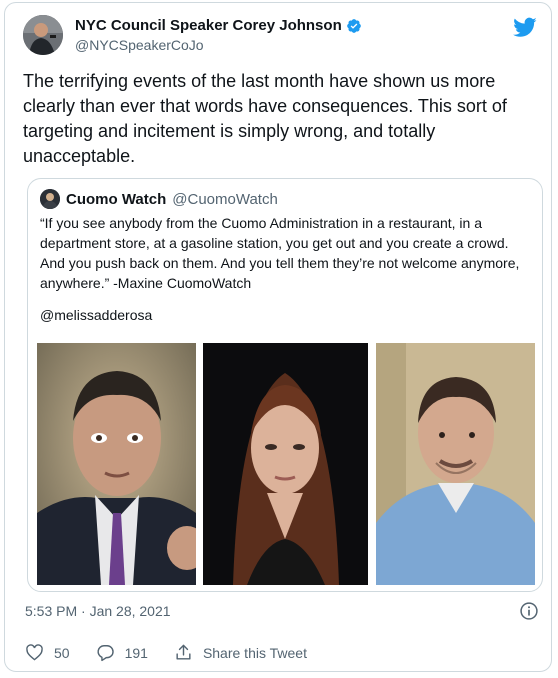 The width and height of the screenshot is (558, 678). I want to click on quoted-author-name: Cuomo Watch, so click(116, 199).